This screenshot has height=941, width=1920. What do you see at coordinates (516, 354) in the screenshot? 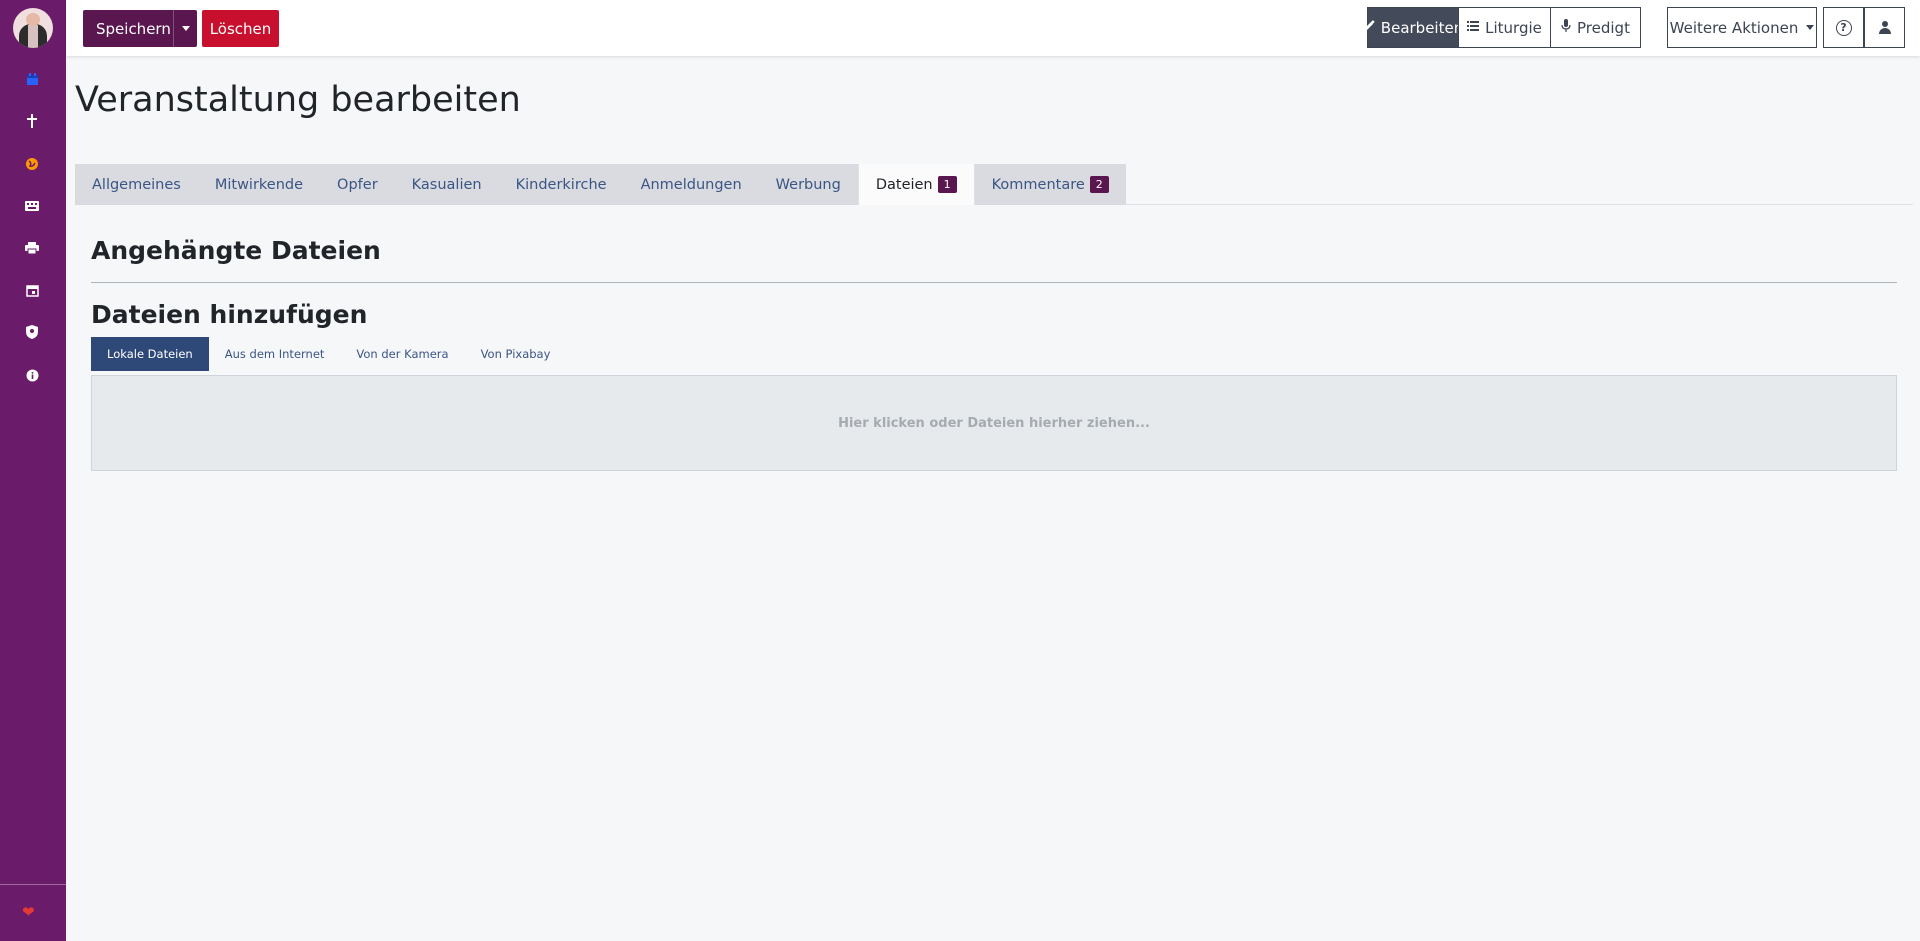
I see `source-tab-pixabay: Von Pixabay` at bounding box center [516, 354].